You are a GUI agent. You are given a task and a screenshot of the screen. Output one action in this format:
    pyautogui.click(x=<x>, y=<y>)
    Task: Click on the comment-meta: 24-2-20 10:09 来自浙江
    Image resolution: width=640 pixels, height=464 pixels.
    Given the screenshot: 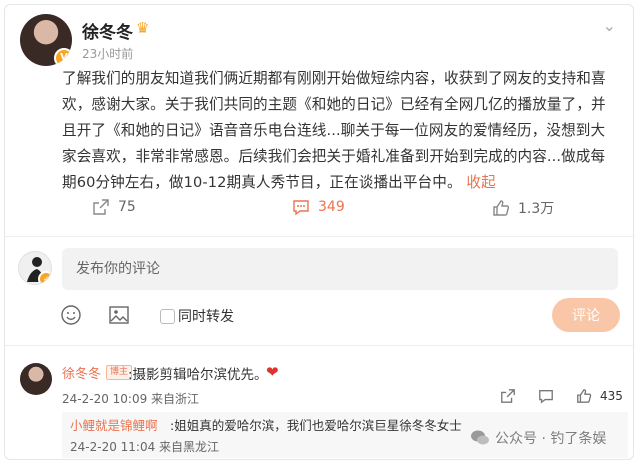 What is the action you would take?
    pyautogui.click(x=131, y=399)
    